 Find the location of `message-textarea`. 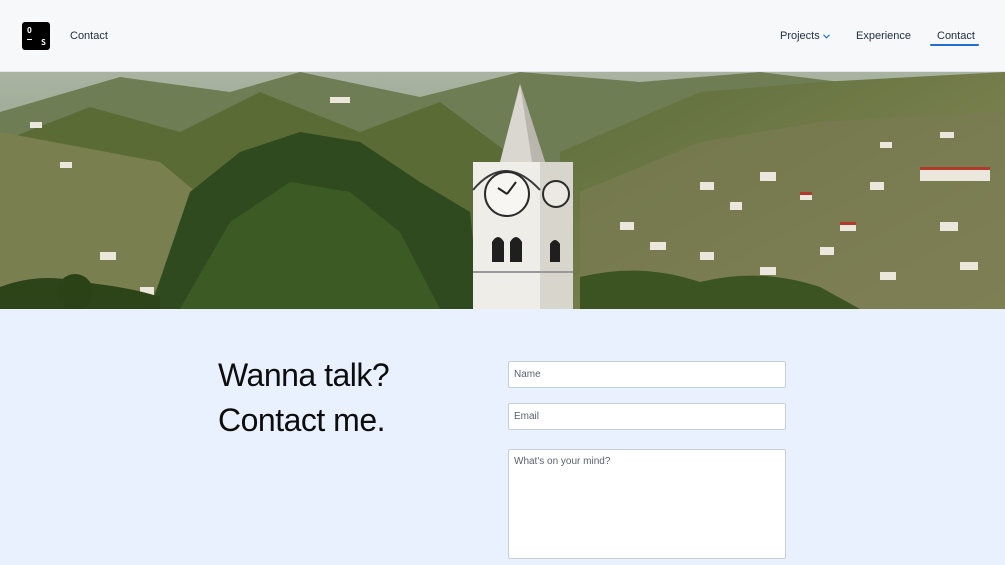

message-textarea is located at coordinates (647, 504).